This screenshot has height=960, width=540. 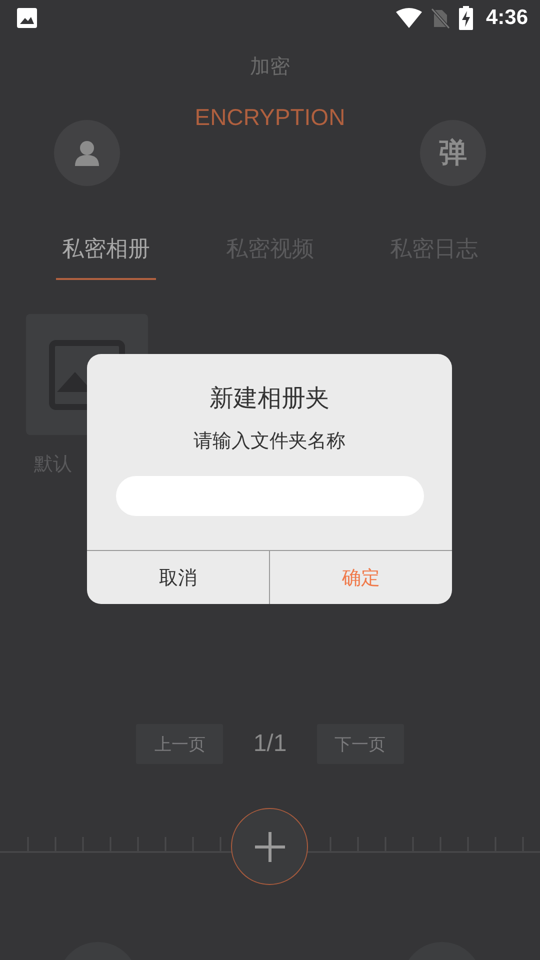 I want to click on clock: 4:36, so click(x=507, y=18).